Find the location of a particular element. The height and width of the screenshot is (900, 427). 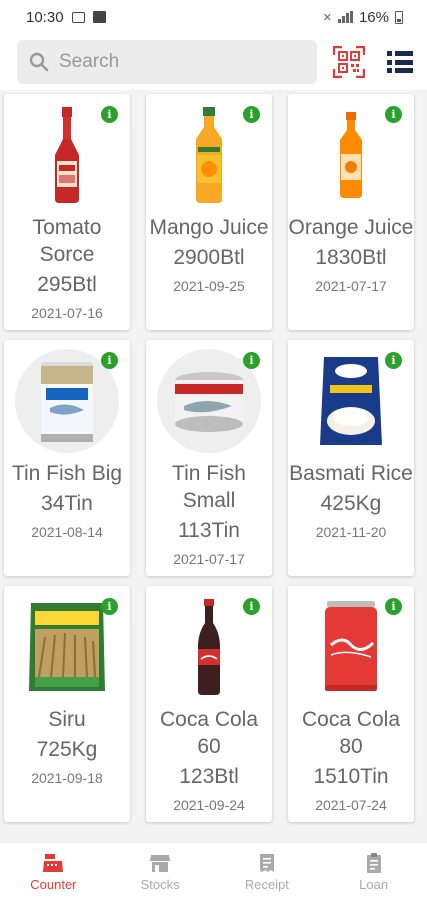

receipt-icon is located at coordinates (266, 862).